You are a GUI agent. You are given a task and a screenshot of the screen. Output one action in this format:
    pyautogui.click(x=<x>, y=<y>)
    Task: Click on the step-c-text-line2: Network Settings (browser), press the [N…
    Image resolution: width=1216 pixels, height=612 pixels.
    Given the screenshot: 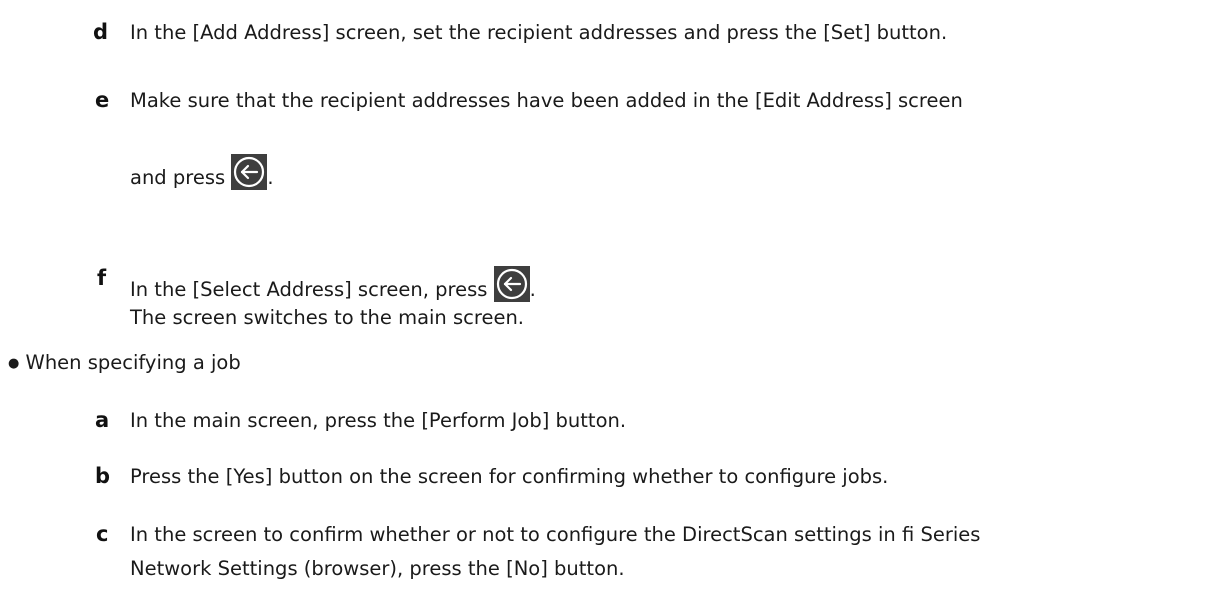 What is the action you would take?
    pyautogui.click(x=377, y=568)
    